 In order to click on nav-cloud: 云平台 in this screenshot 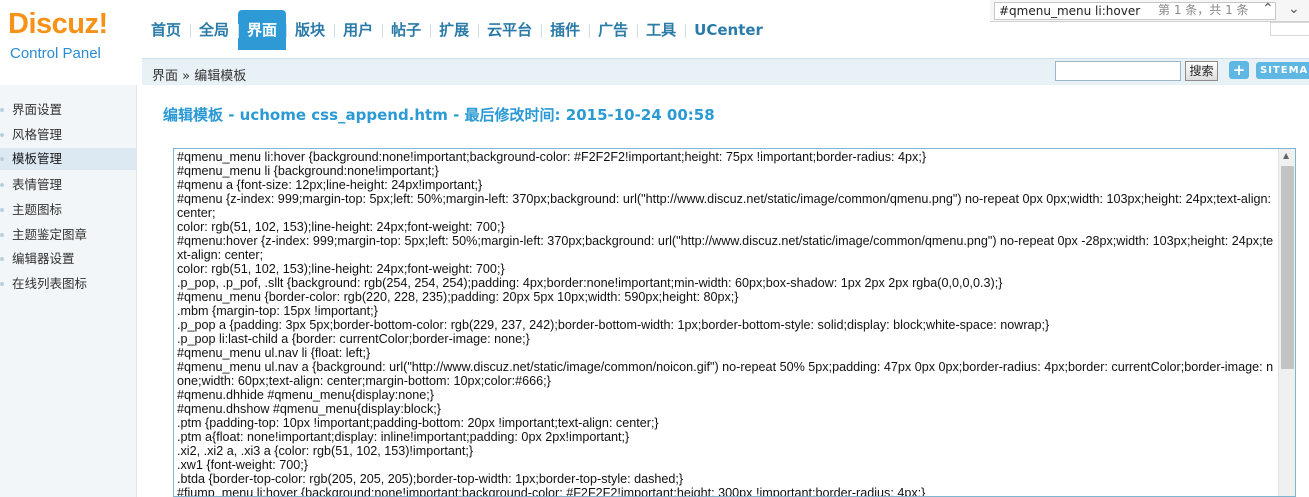, I will do `click(509, 30)`.